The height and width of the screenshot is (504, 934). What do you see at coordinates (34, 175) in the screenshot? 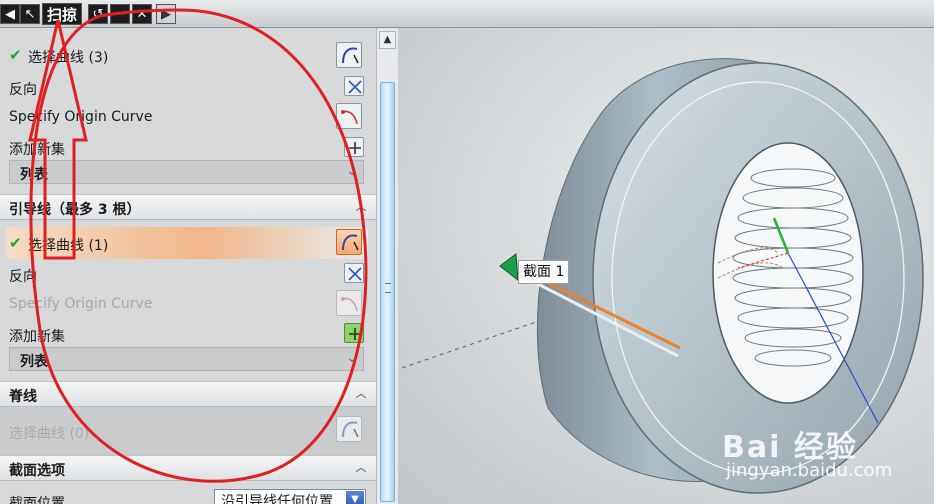
I see `list-label: 列表` at bounding box center [34, 175].